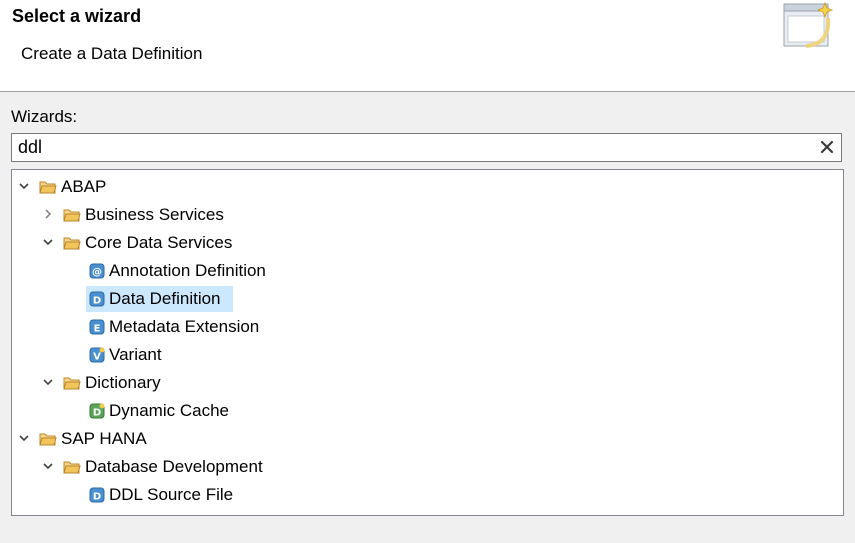  I want to click on tree-node-dictionary: Dictionary, so click(427, 383).